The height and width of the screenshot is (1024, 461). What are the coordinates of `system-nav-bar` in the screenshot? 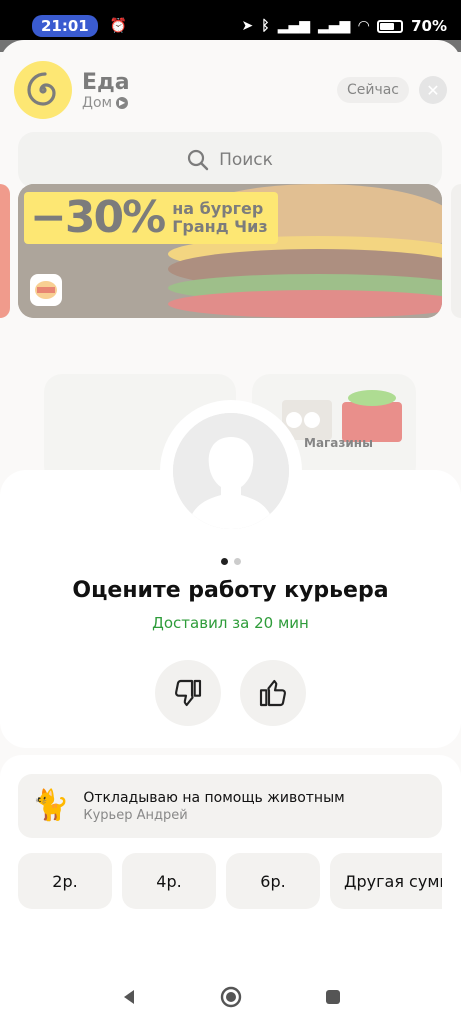 It's located at (230, 996).